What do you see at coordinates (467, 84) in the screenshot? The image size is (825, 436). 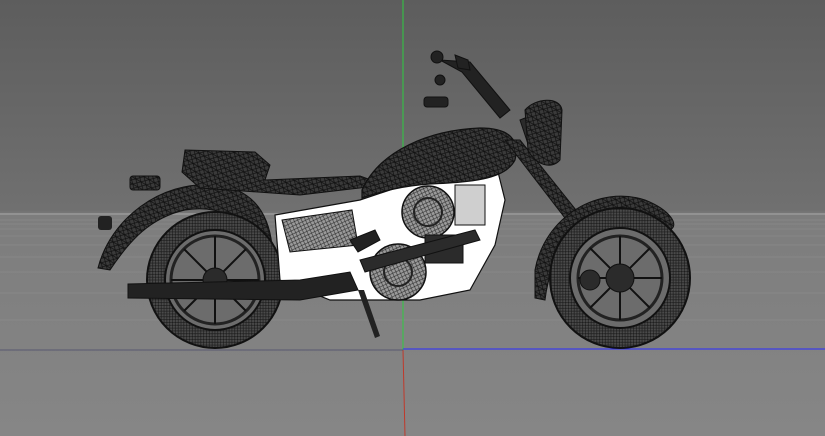 I see `handlebars` at bounding box center [467, 84].